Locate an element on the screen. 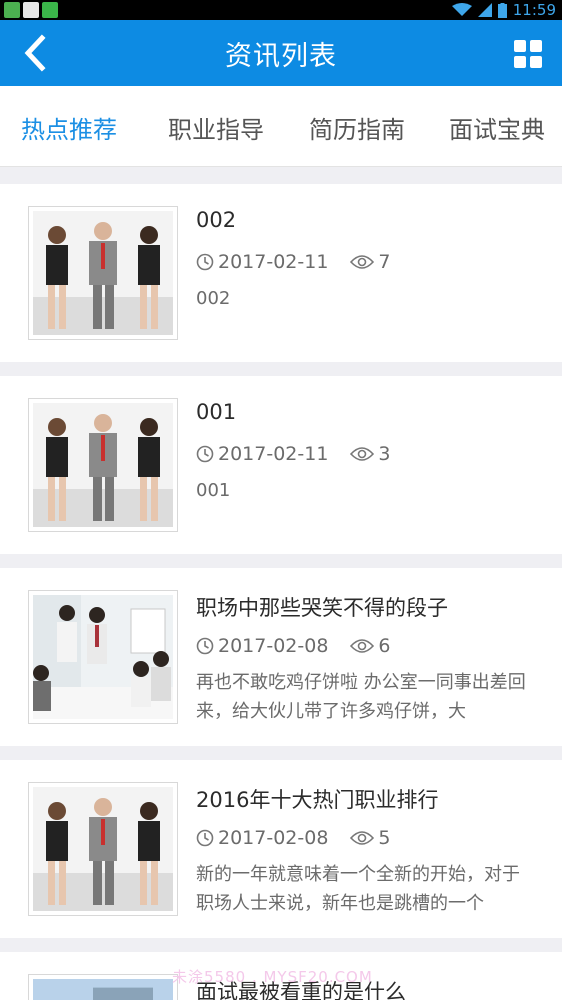  notification-icons is located at coordinates (31, 10).